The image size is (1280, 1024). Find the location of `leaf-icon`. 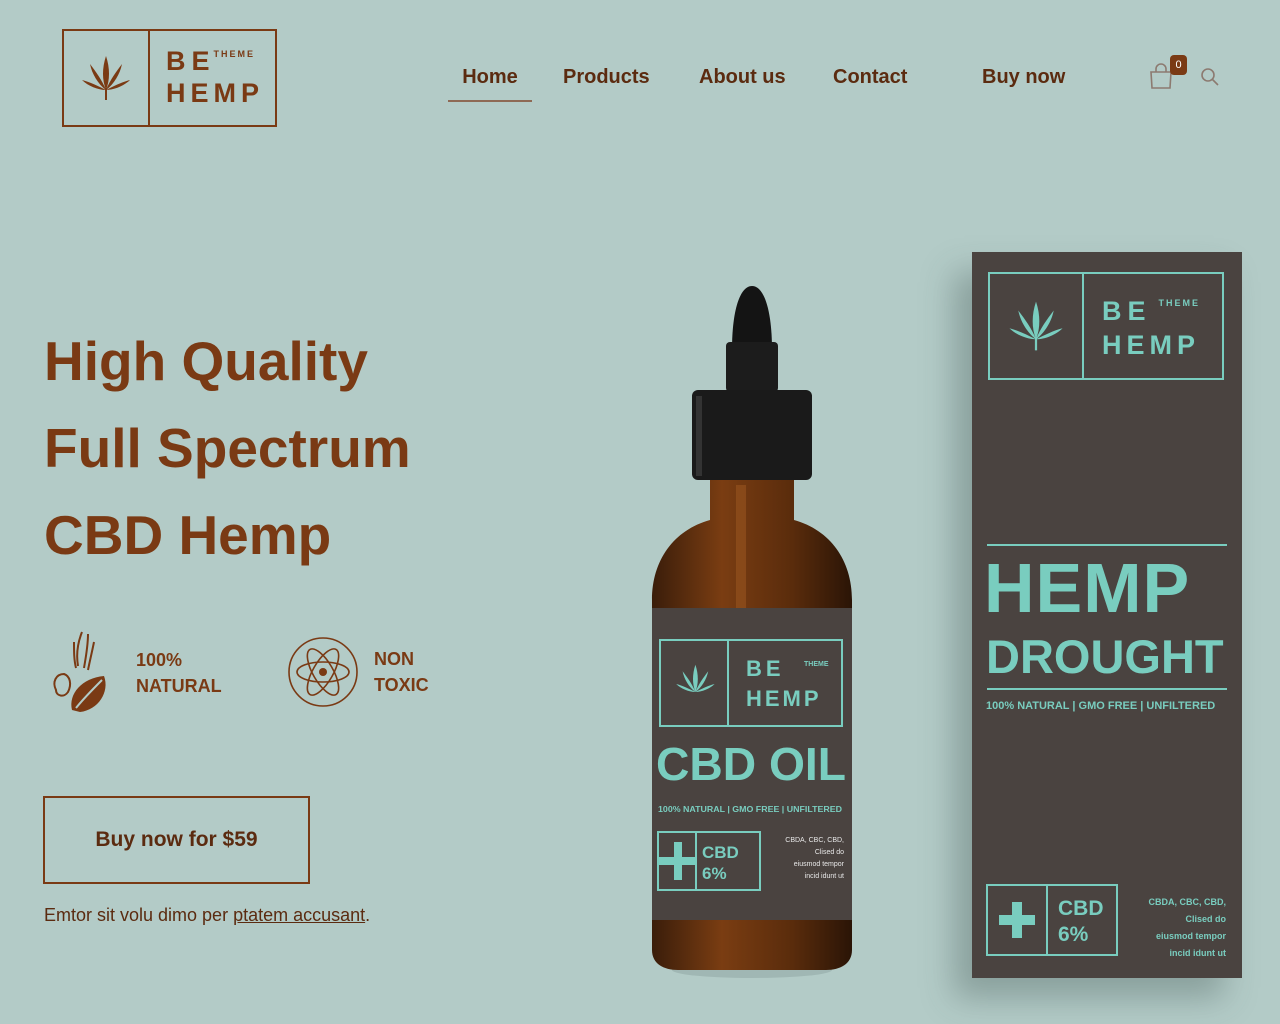

leaf-icon is located at coordinates (107, 78).